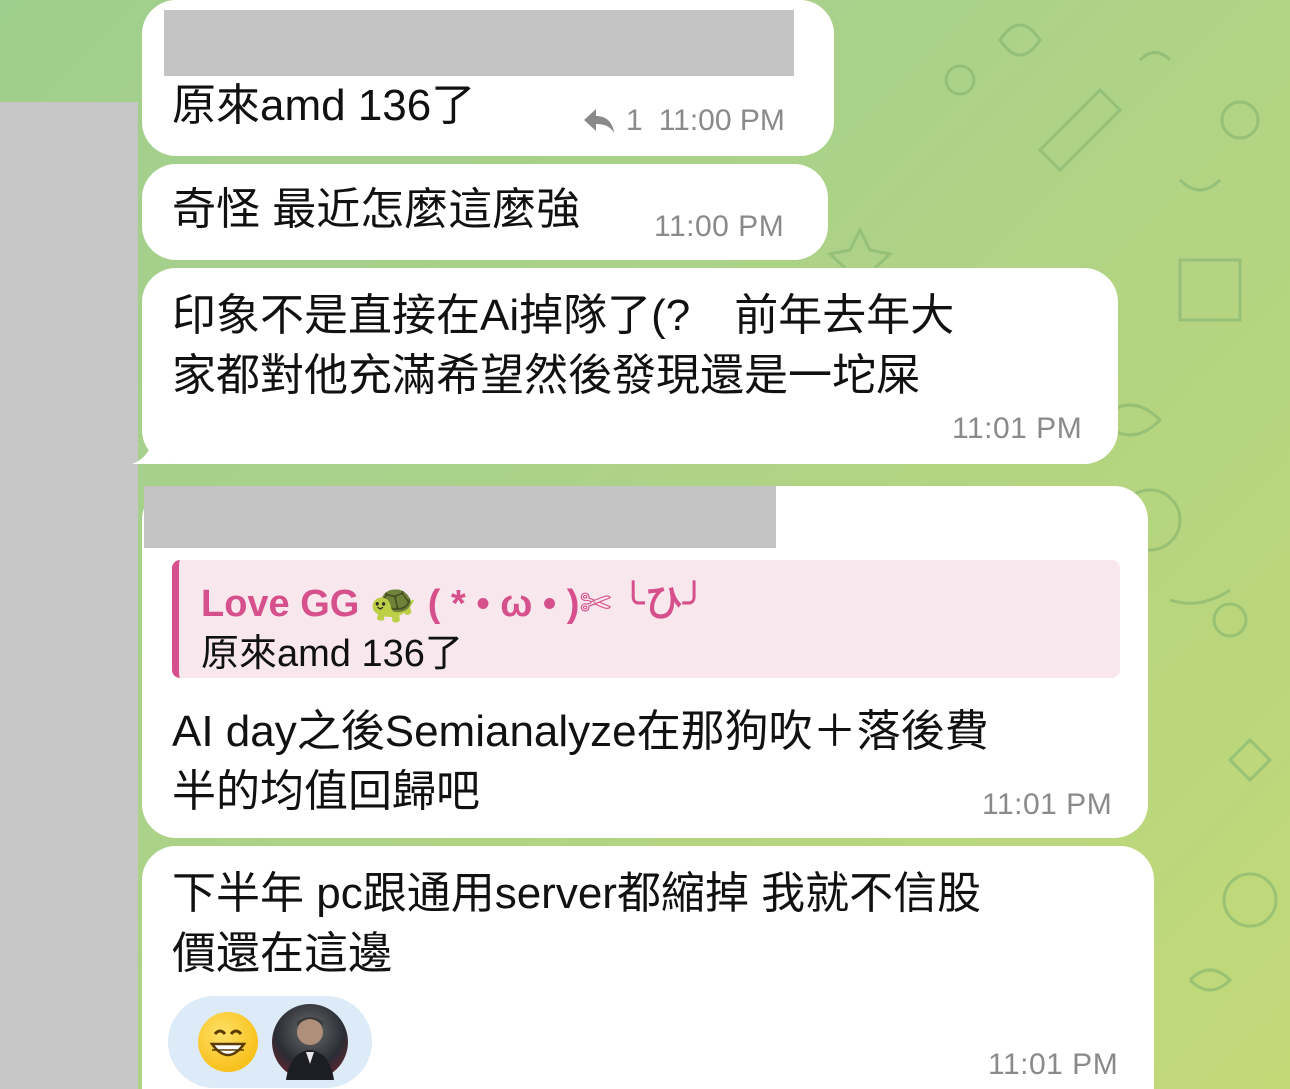 This screenshot has height=1089, width=1290. Describe the element at coordinates (376, 209) in the screenshot. I see `message-text: 奇怪 最近怎麼這麼強` at that location.